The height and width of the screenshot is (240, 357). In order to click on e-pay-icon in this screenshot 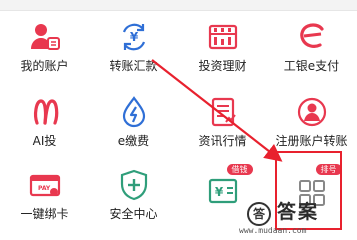, I will do `click(312, 37)`.